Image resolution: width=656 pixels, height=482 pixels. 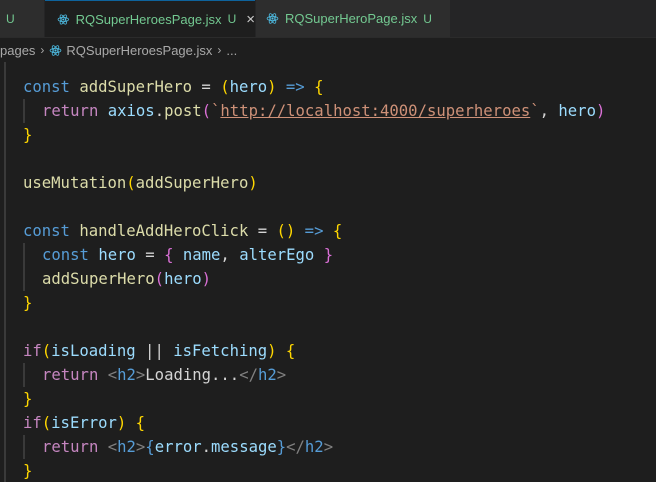 I want to click on breadcrumb-folder: pages, so click(x=17, y=50).